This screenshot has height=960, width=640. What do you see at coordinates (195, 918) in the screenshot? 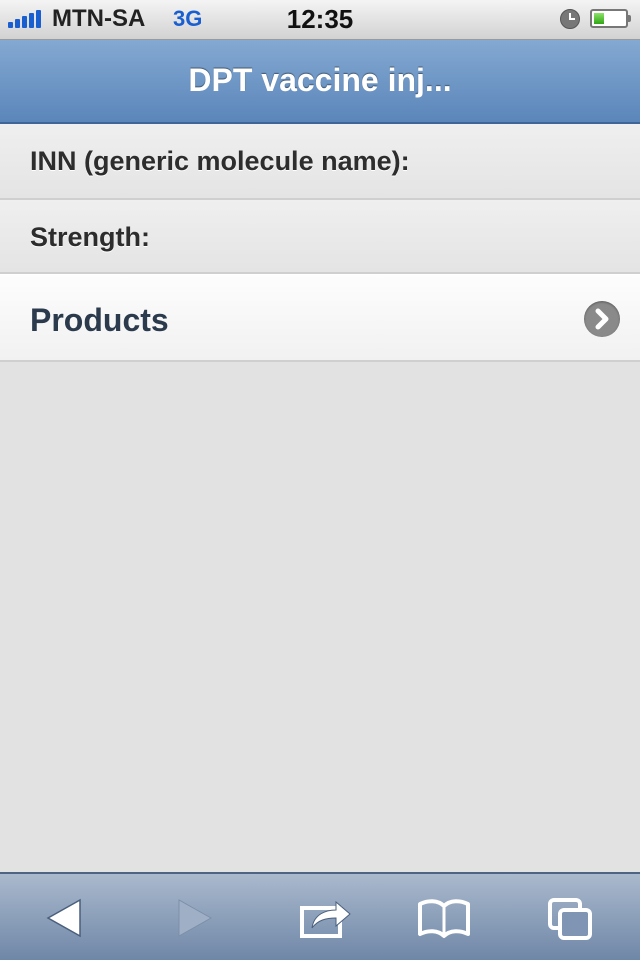
I see `forward-arrow-icon` at bounding box center [195, 918].